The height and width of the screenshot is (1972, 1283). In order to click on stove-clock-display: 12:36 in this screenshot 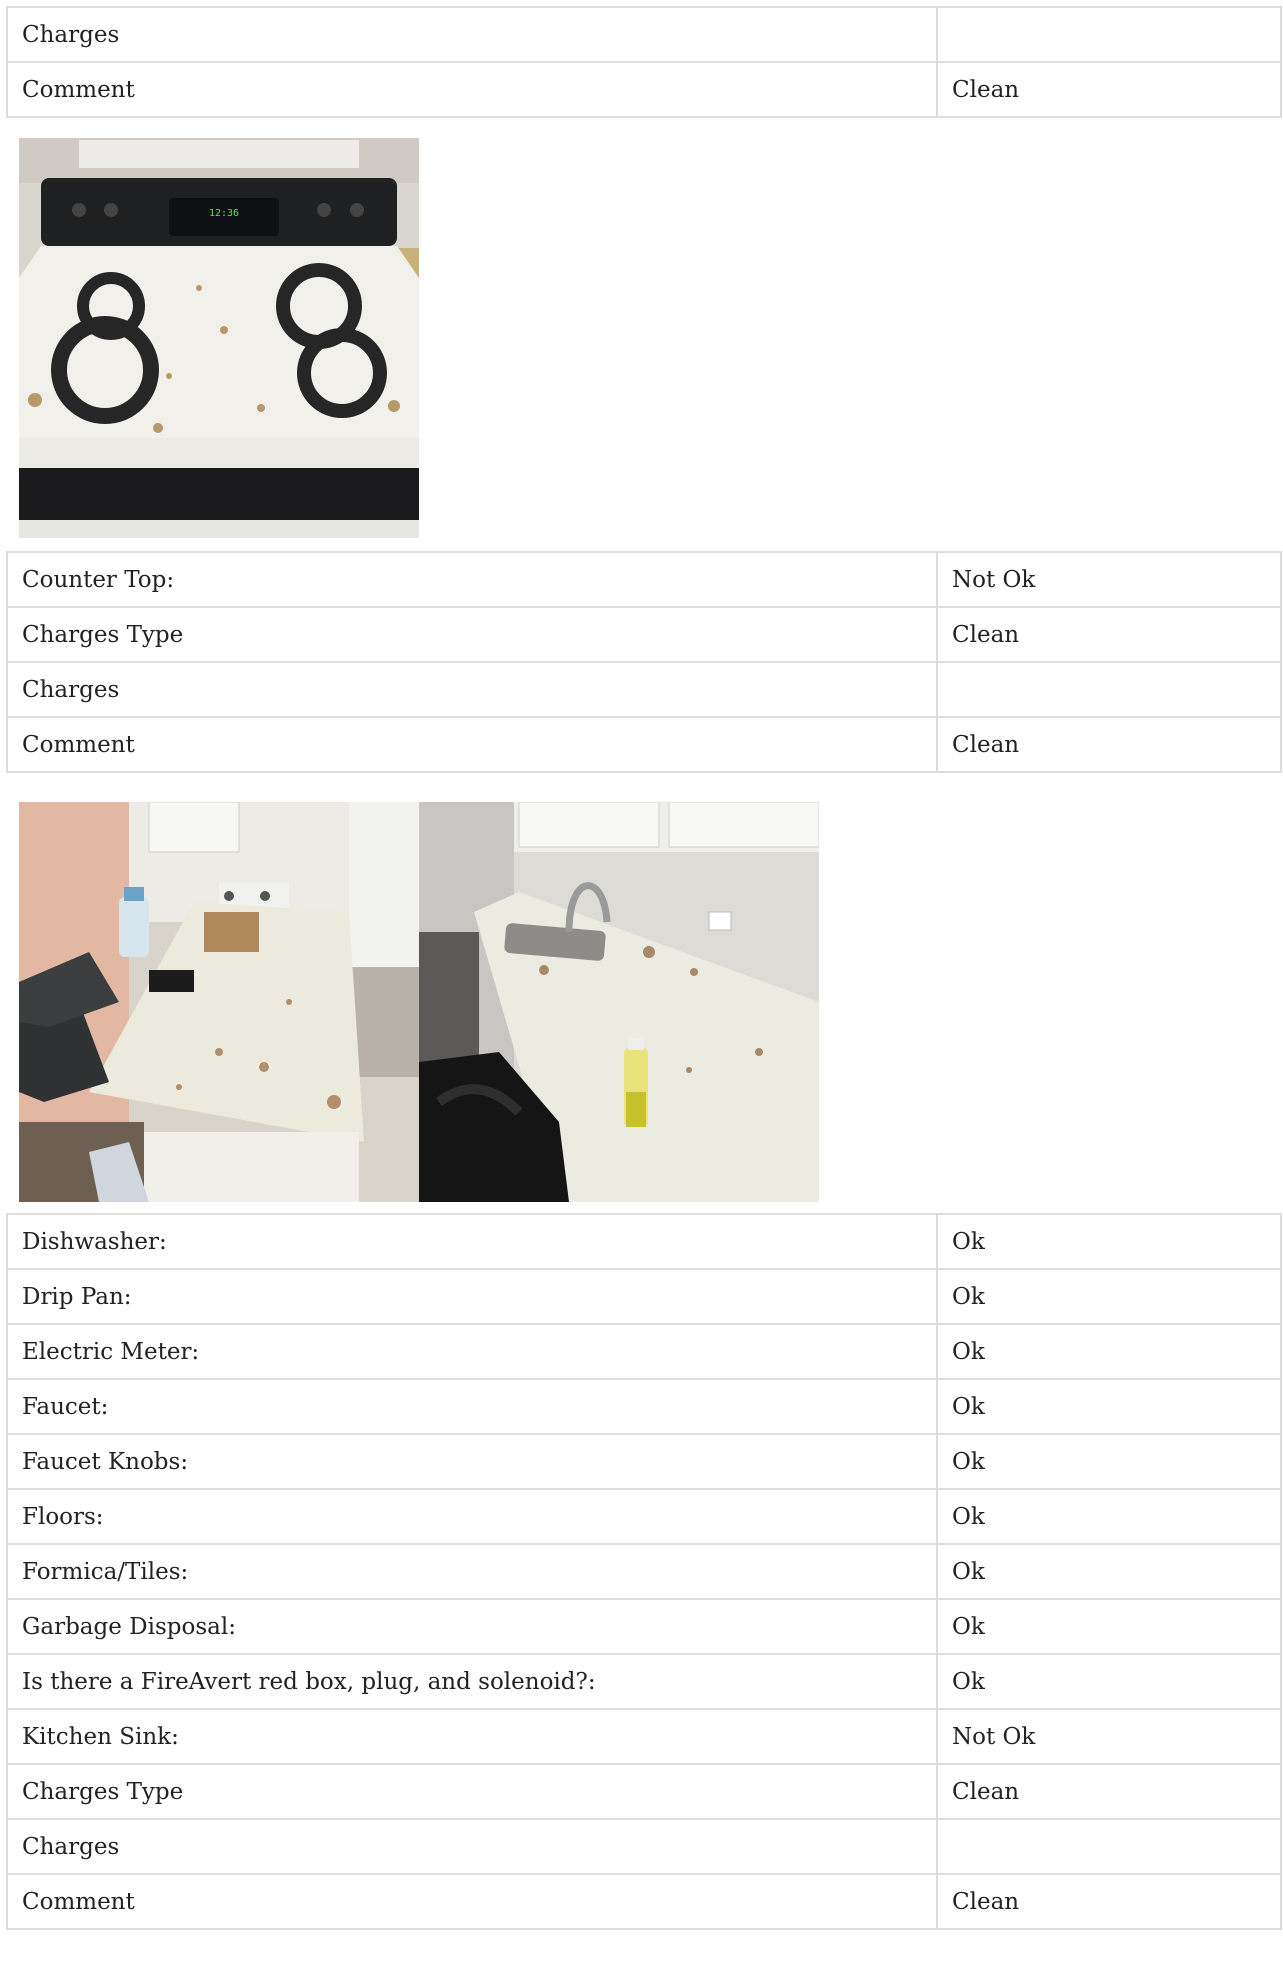, I will do `click(224, 213)`.